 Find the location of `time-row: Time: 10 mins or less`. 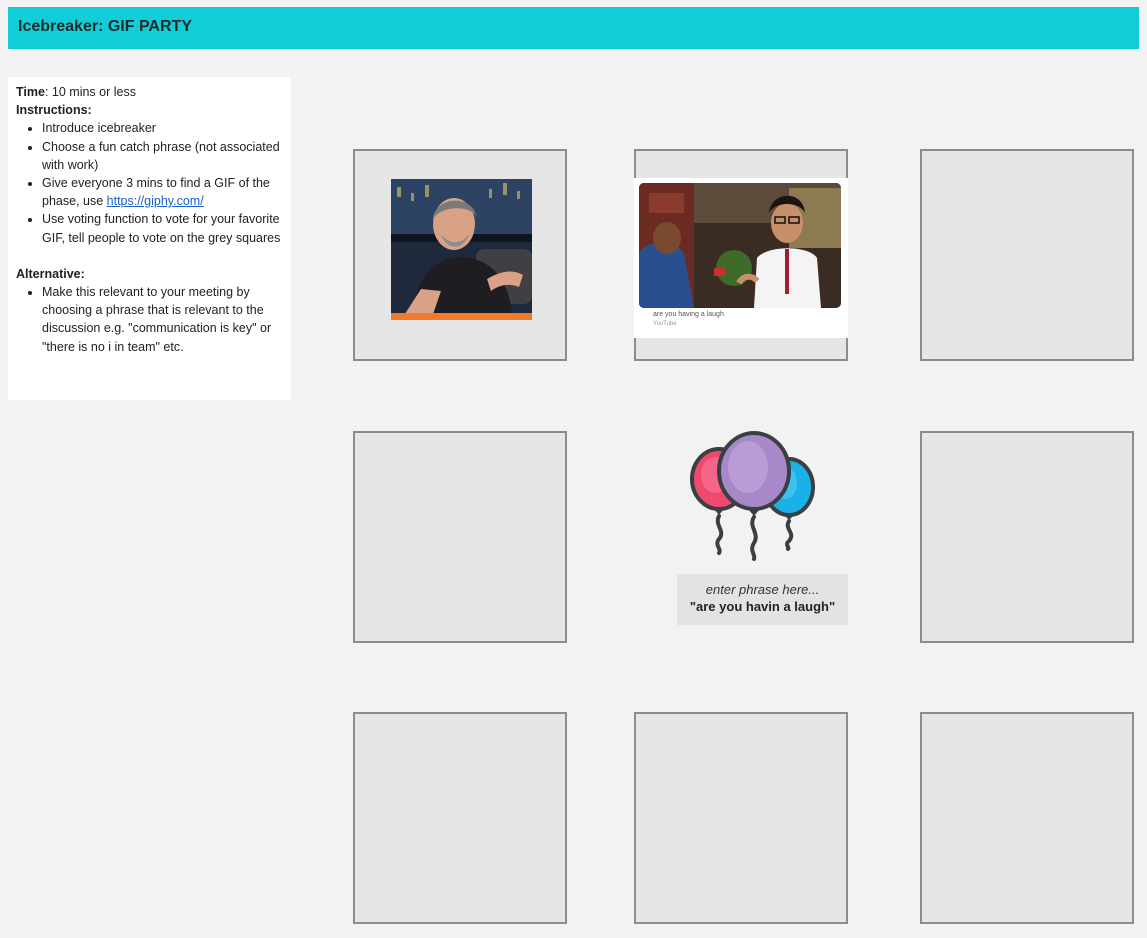

time-row: Time: 10 mins or less is located at coordinates (149, 92).